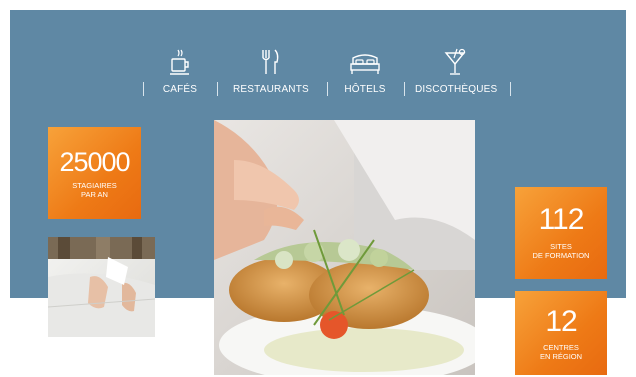  I want to click on coffee-cup-icon, so click(179, 62).